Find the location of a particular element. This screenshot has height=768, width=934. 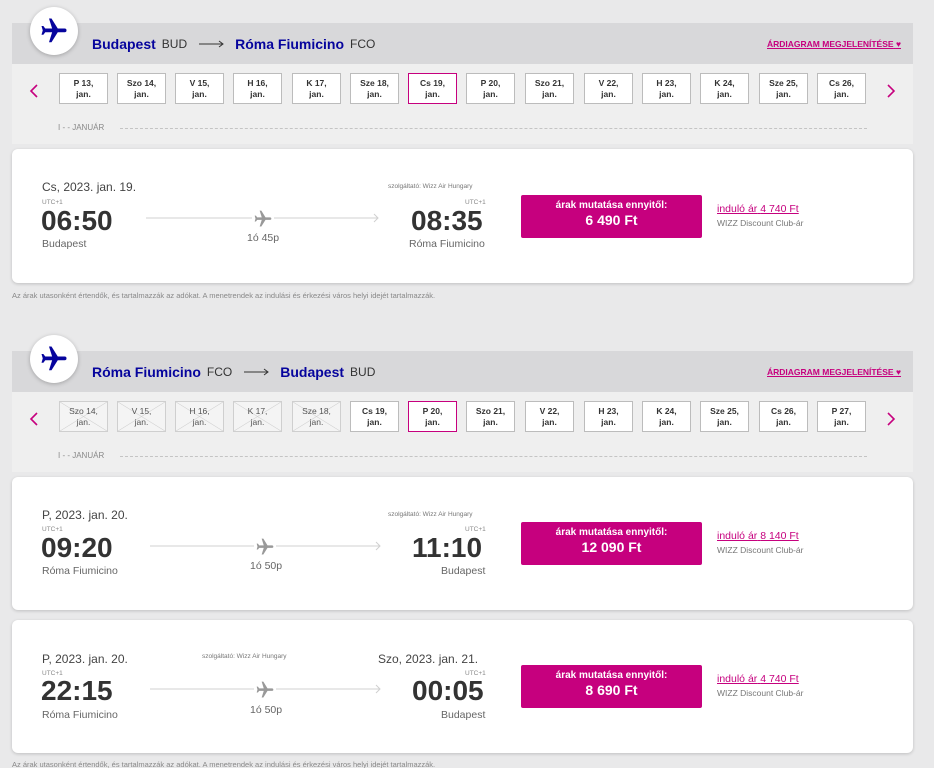

date-day: P 27, is located at coordinates (841, 411).